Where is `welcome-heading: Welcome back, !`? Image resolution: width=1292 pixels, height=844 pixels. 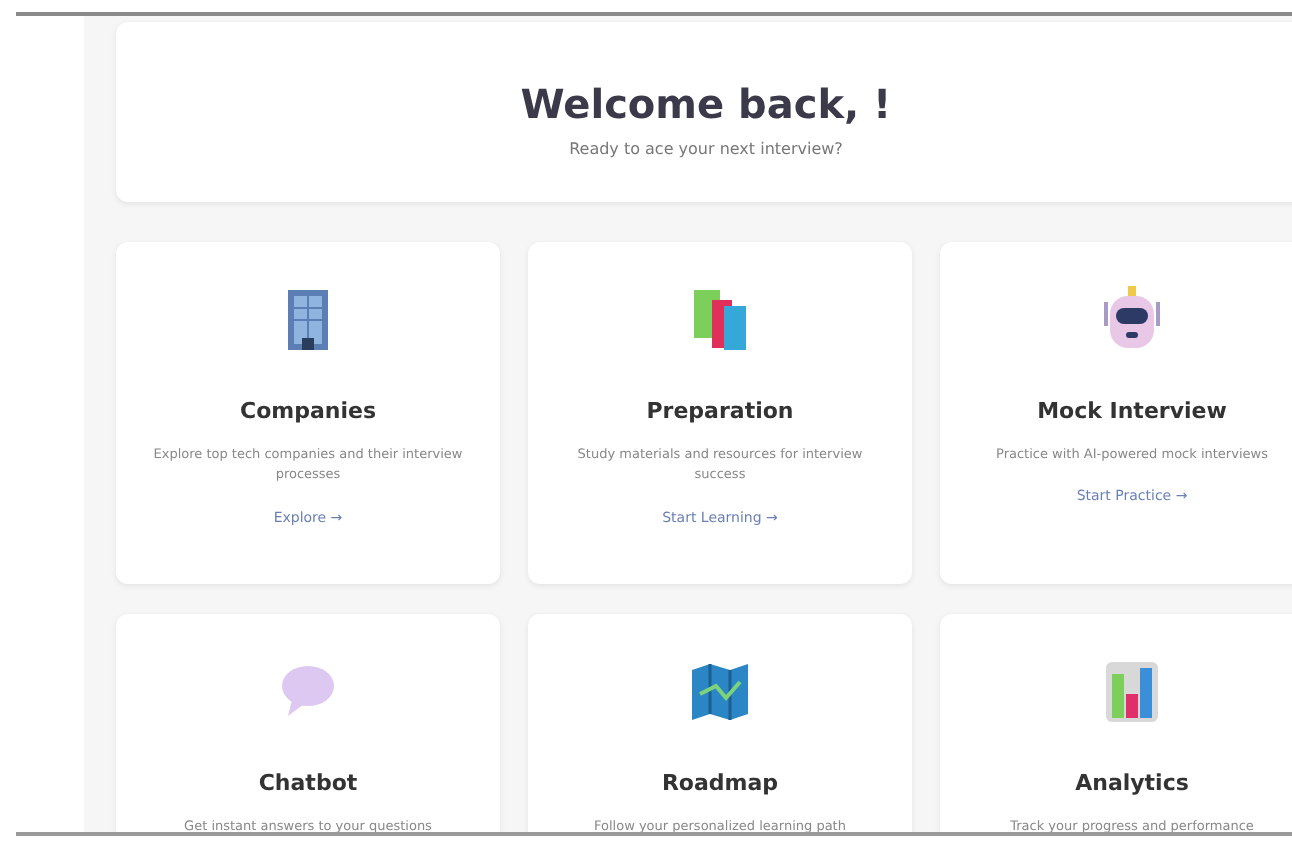 welcome-heading: Welcome back, ! is located at coordinates (706, 103).